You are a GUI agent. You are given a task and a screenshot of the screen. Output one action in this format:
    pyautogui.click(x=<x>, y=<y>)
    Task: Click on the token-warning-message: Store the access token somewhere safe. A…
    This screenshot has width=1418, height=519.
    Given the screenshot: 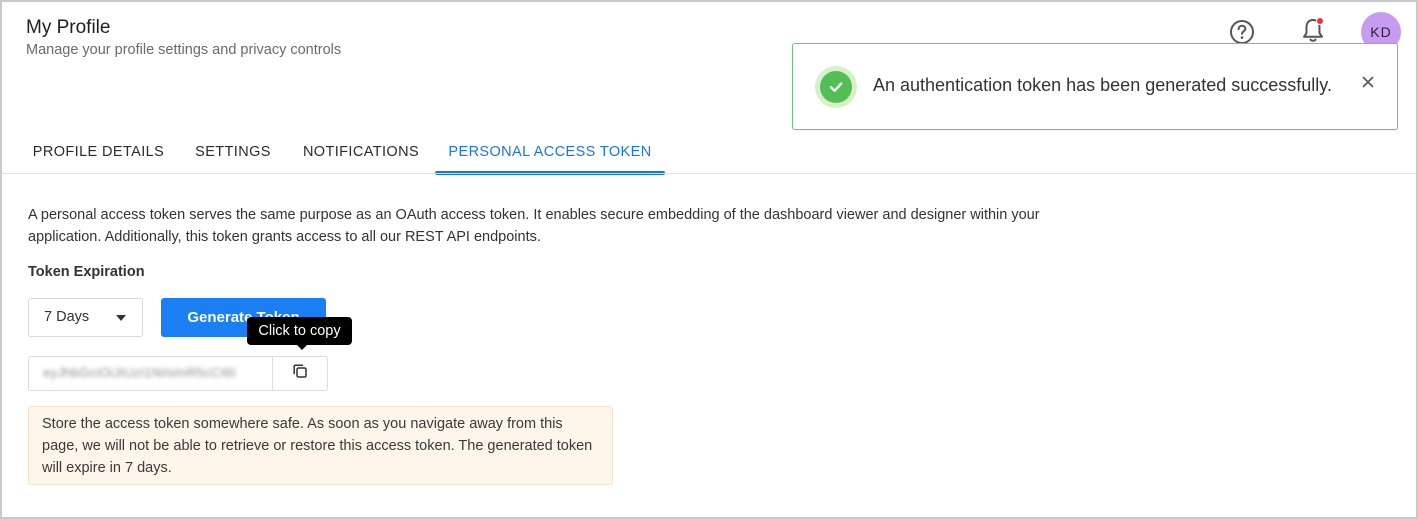 What is the action you would take?
    pyautogui.click(x=320, y=445)
    